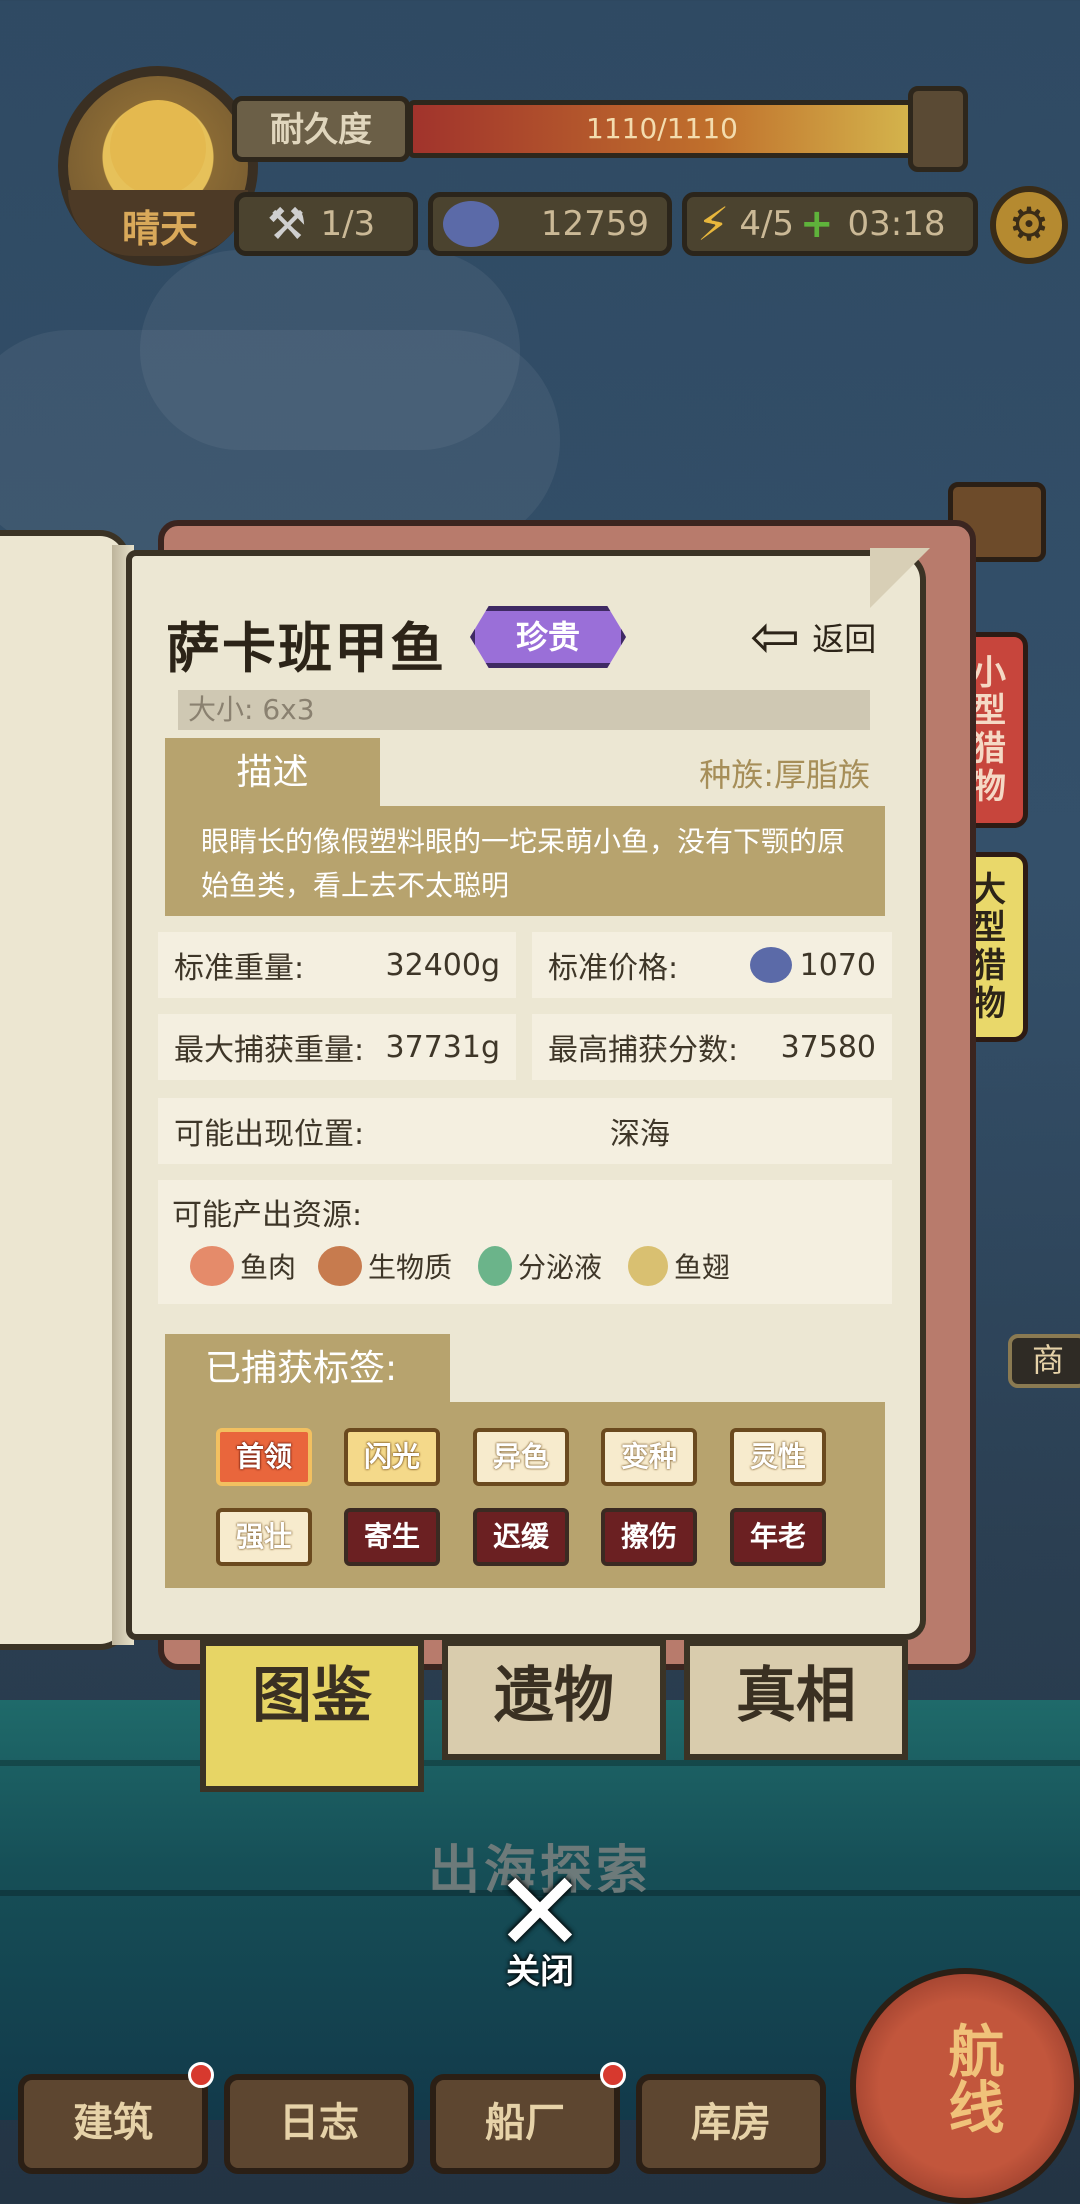 This screenshot has height=2204, width=1080. I want to click on arrow-left-icon: ⇦, so click(775, 637).